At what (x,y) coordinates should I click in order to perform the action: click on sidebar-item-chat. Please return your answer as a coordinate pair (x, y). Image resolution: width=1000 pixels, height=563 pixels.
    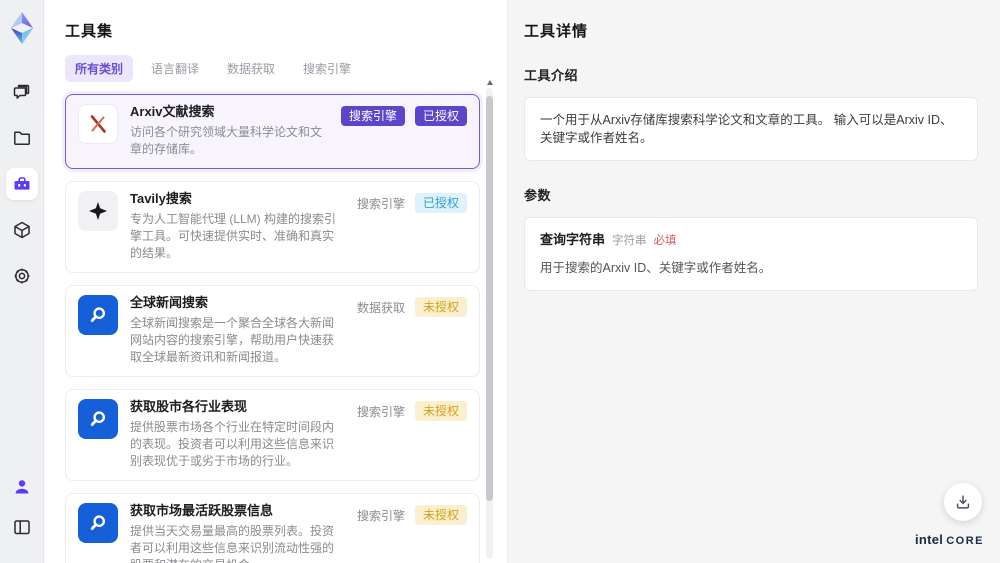
    Looking at the image, I should click on (22, 92).